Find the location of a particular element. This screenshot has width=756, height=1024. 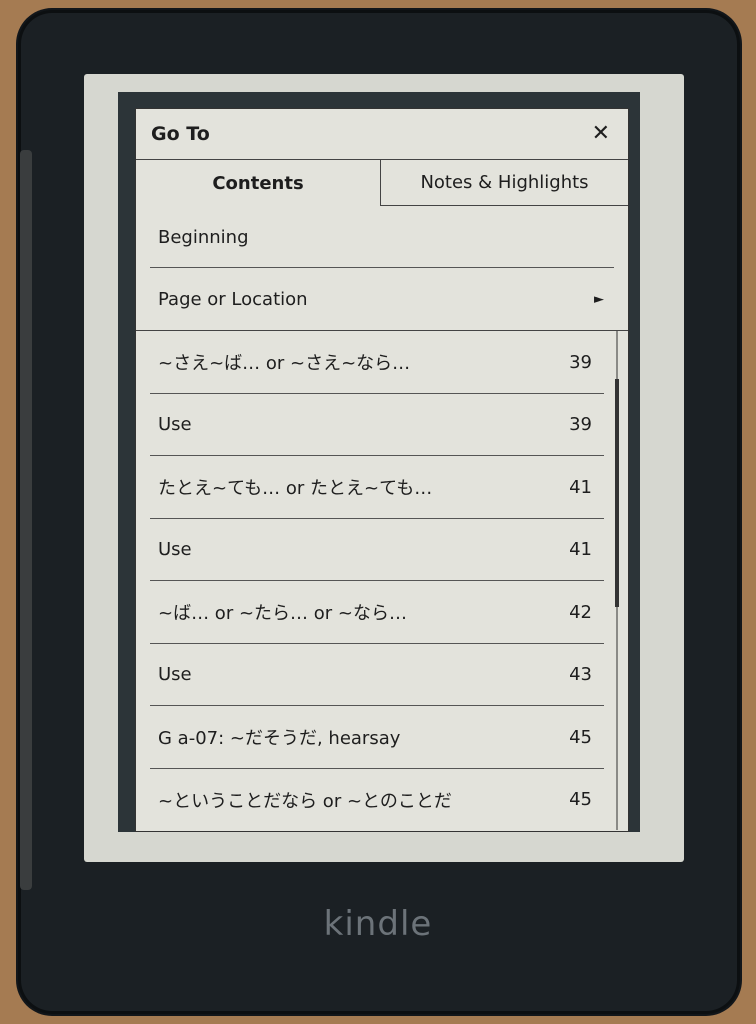

beginning-label: Beginning is located at coordinates (203, 237).